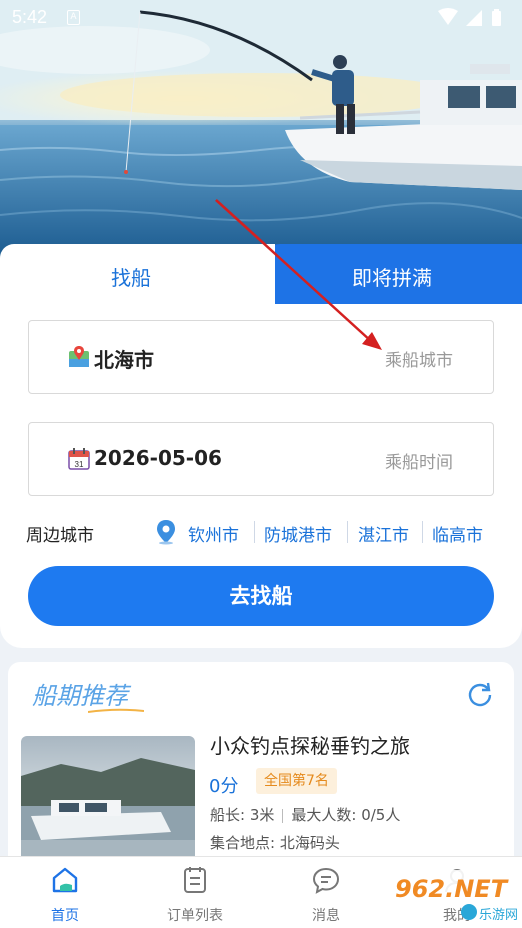 The height and width of the screenshot is (928, 522). Describe the element at coordinates (261, 357) in the screenshot. I see `city-field: 北海市 乘船城市` at that location.